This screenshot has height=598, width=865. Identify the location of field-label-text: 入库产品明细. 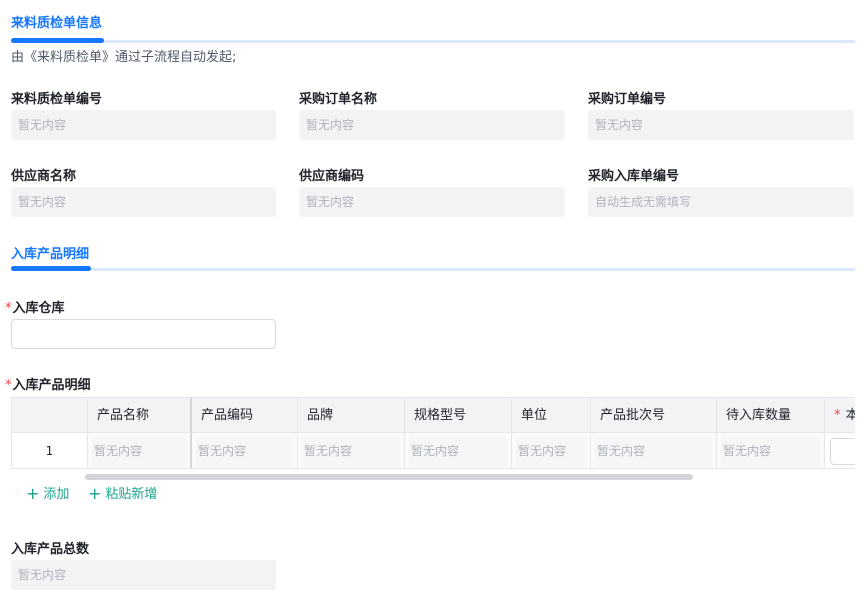
(51, 385).